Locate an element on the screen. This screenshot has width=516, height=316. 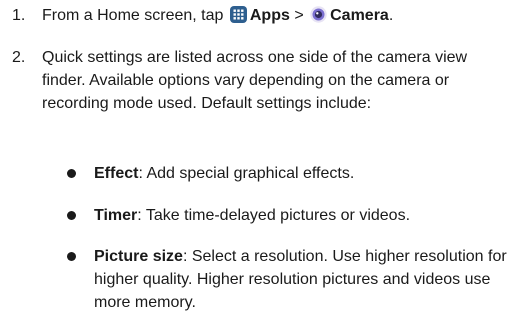
list-item-text: Effect: Add special graphical effects. is located at coordinates (301, 173).